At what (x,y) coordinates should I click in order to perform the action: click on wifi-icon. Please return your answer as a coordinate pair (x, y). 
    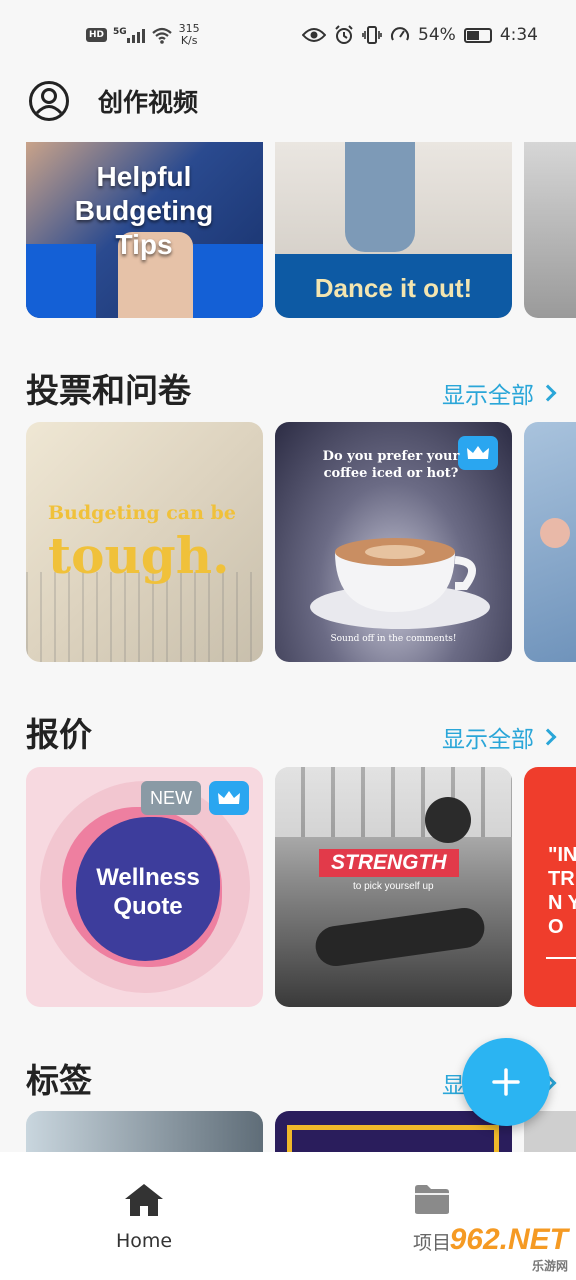
    Looking at the image, I should click on (161, 35).